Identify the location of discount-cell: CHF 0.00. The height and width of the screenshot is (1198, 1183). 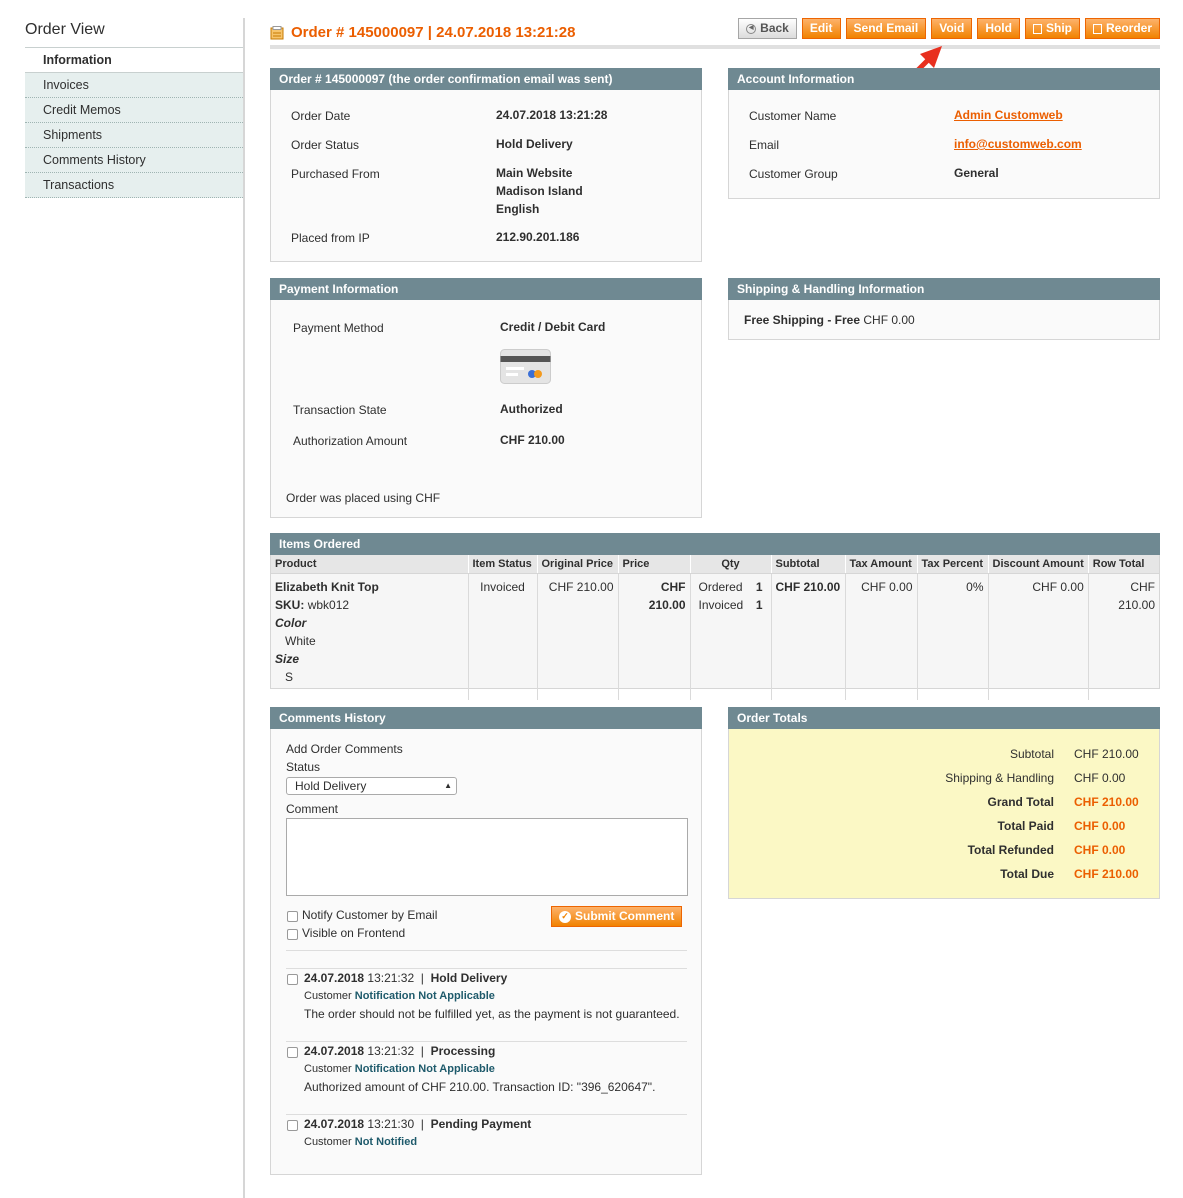
(1038, 636).